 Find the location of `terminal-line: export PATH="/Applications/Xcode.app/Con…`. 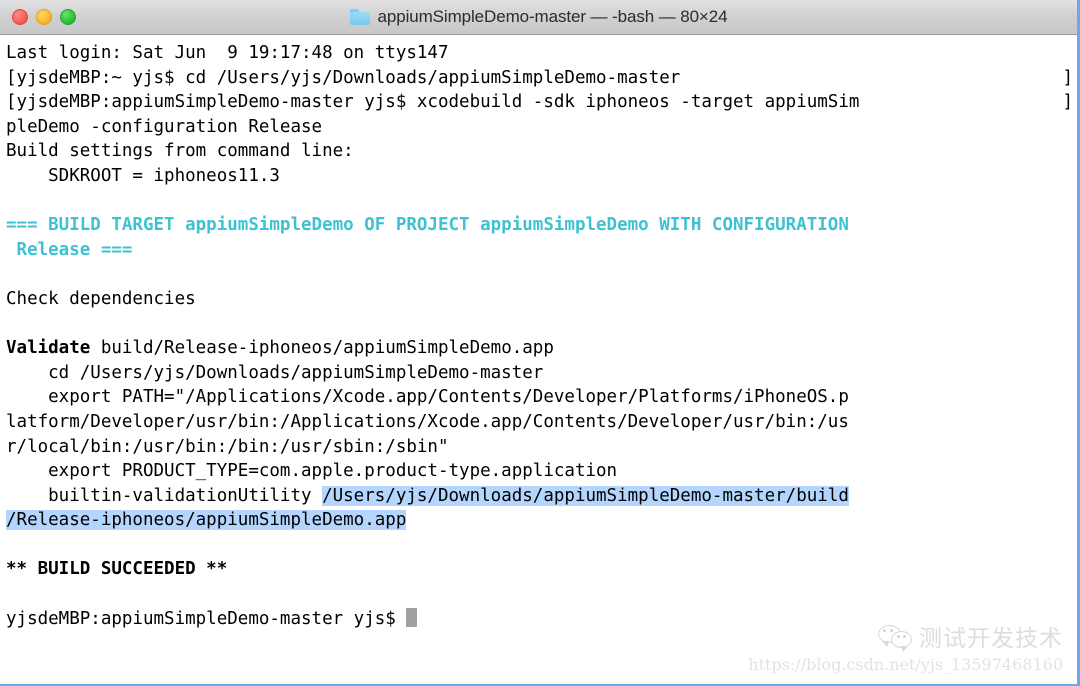

terminal-line: export PATH="/Applications/Xcode.app/Con… is located at coordinates (541, 397).